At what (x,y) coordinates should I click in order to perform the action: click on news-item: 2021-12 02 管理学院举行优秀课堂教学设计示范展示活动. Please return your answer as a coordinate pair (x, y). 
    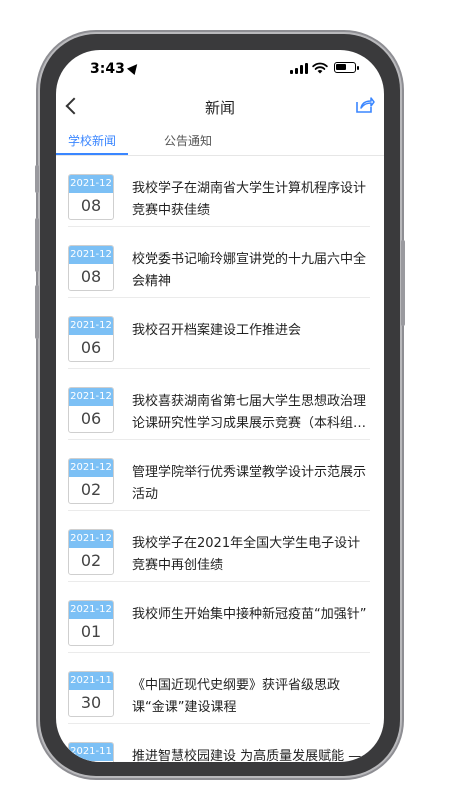
    Looking at the image, I should click on (220, 475).